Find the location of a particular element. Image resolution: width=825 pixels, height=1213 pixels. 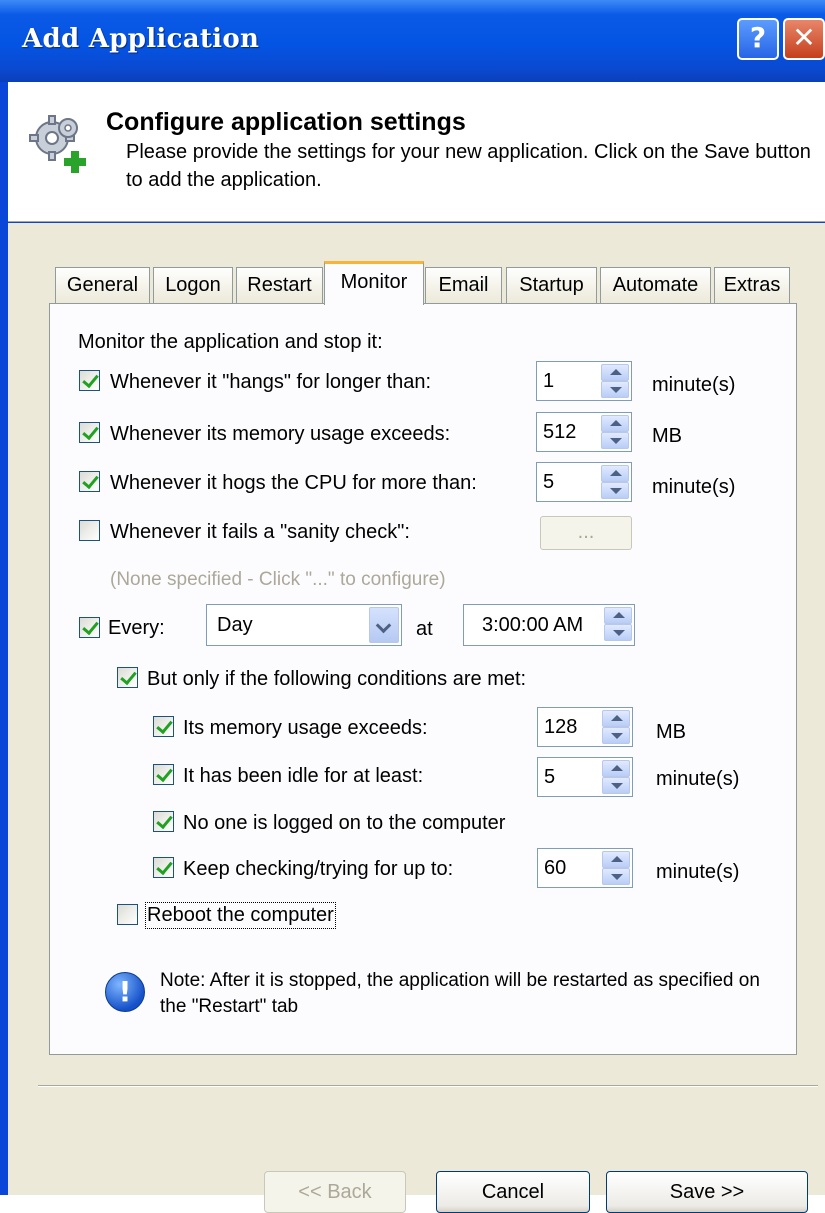

cond-keep-unit: minute(s) is located at coordinates (698, 872).